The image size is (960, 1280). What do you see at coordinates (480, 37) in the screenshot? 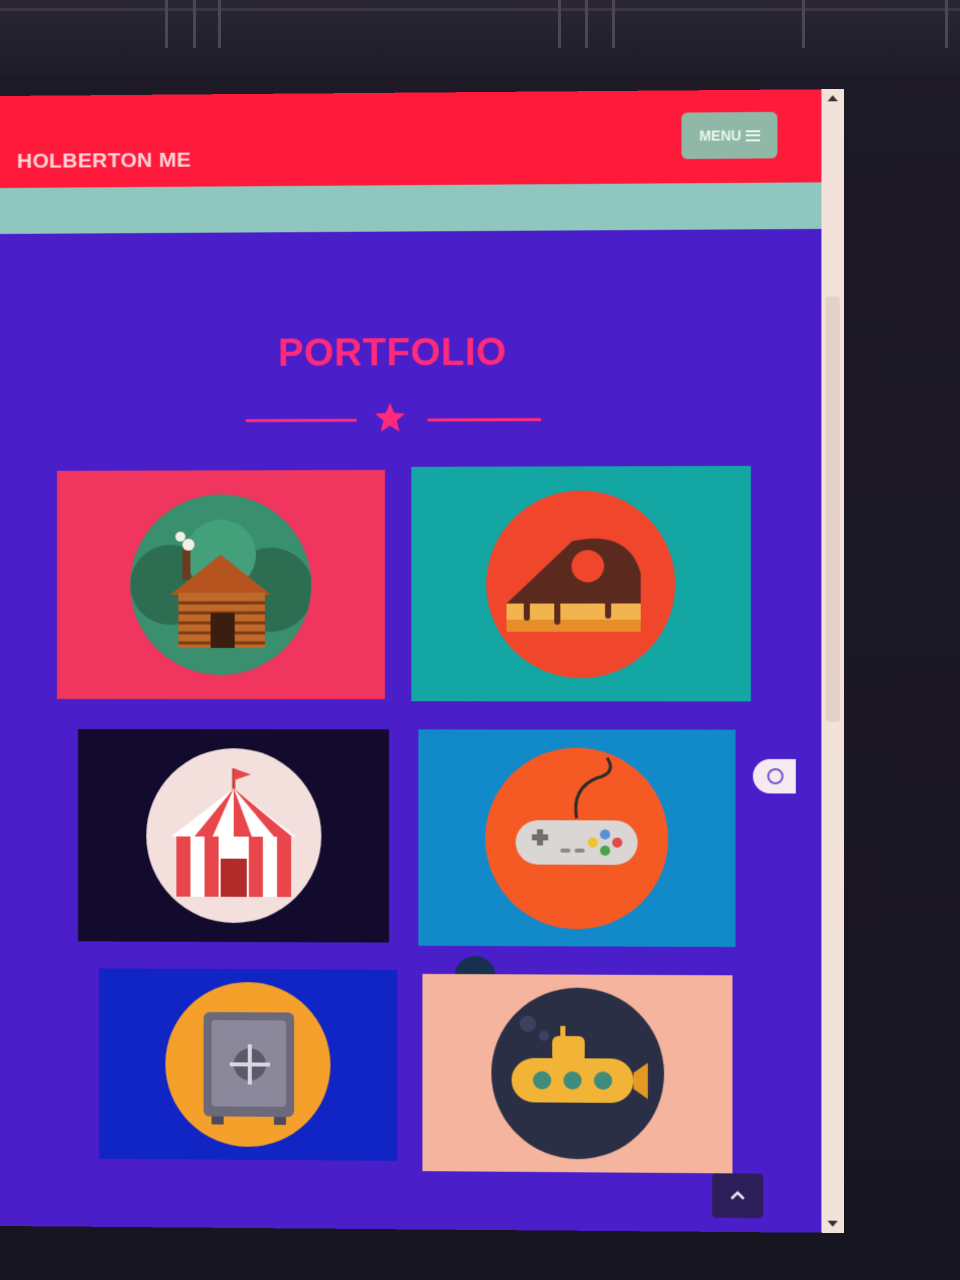
I see `monitor-bezel` at bounding box center [480, 37].